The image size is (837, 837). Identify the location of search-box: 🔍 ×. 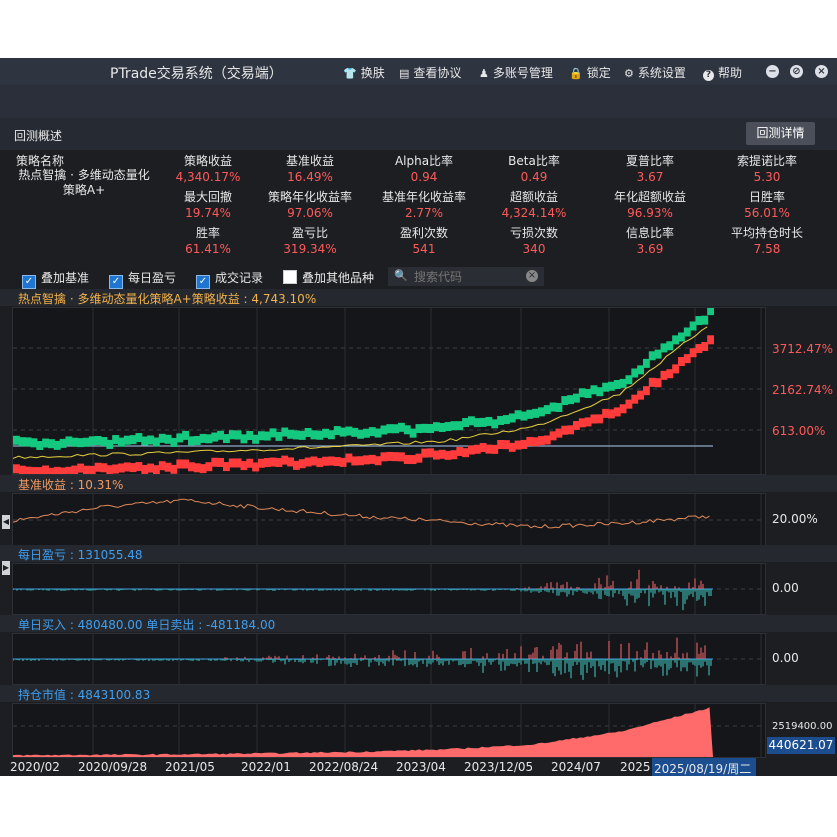
(466, 276).